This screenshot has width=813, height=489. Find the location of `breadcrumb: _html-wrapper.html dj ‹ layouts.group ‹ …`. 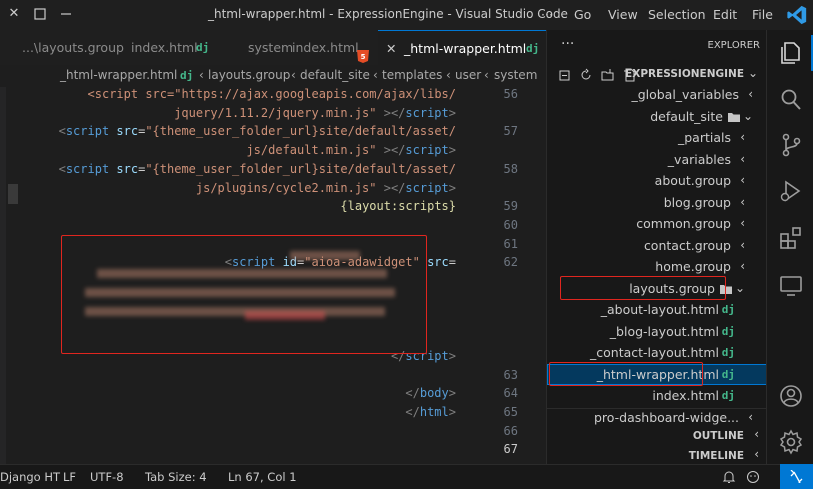

breadcrumb: _html-wrapper.html dj ‹ layouts.group ‹ … is located at coordinates (273, 76).